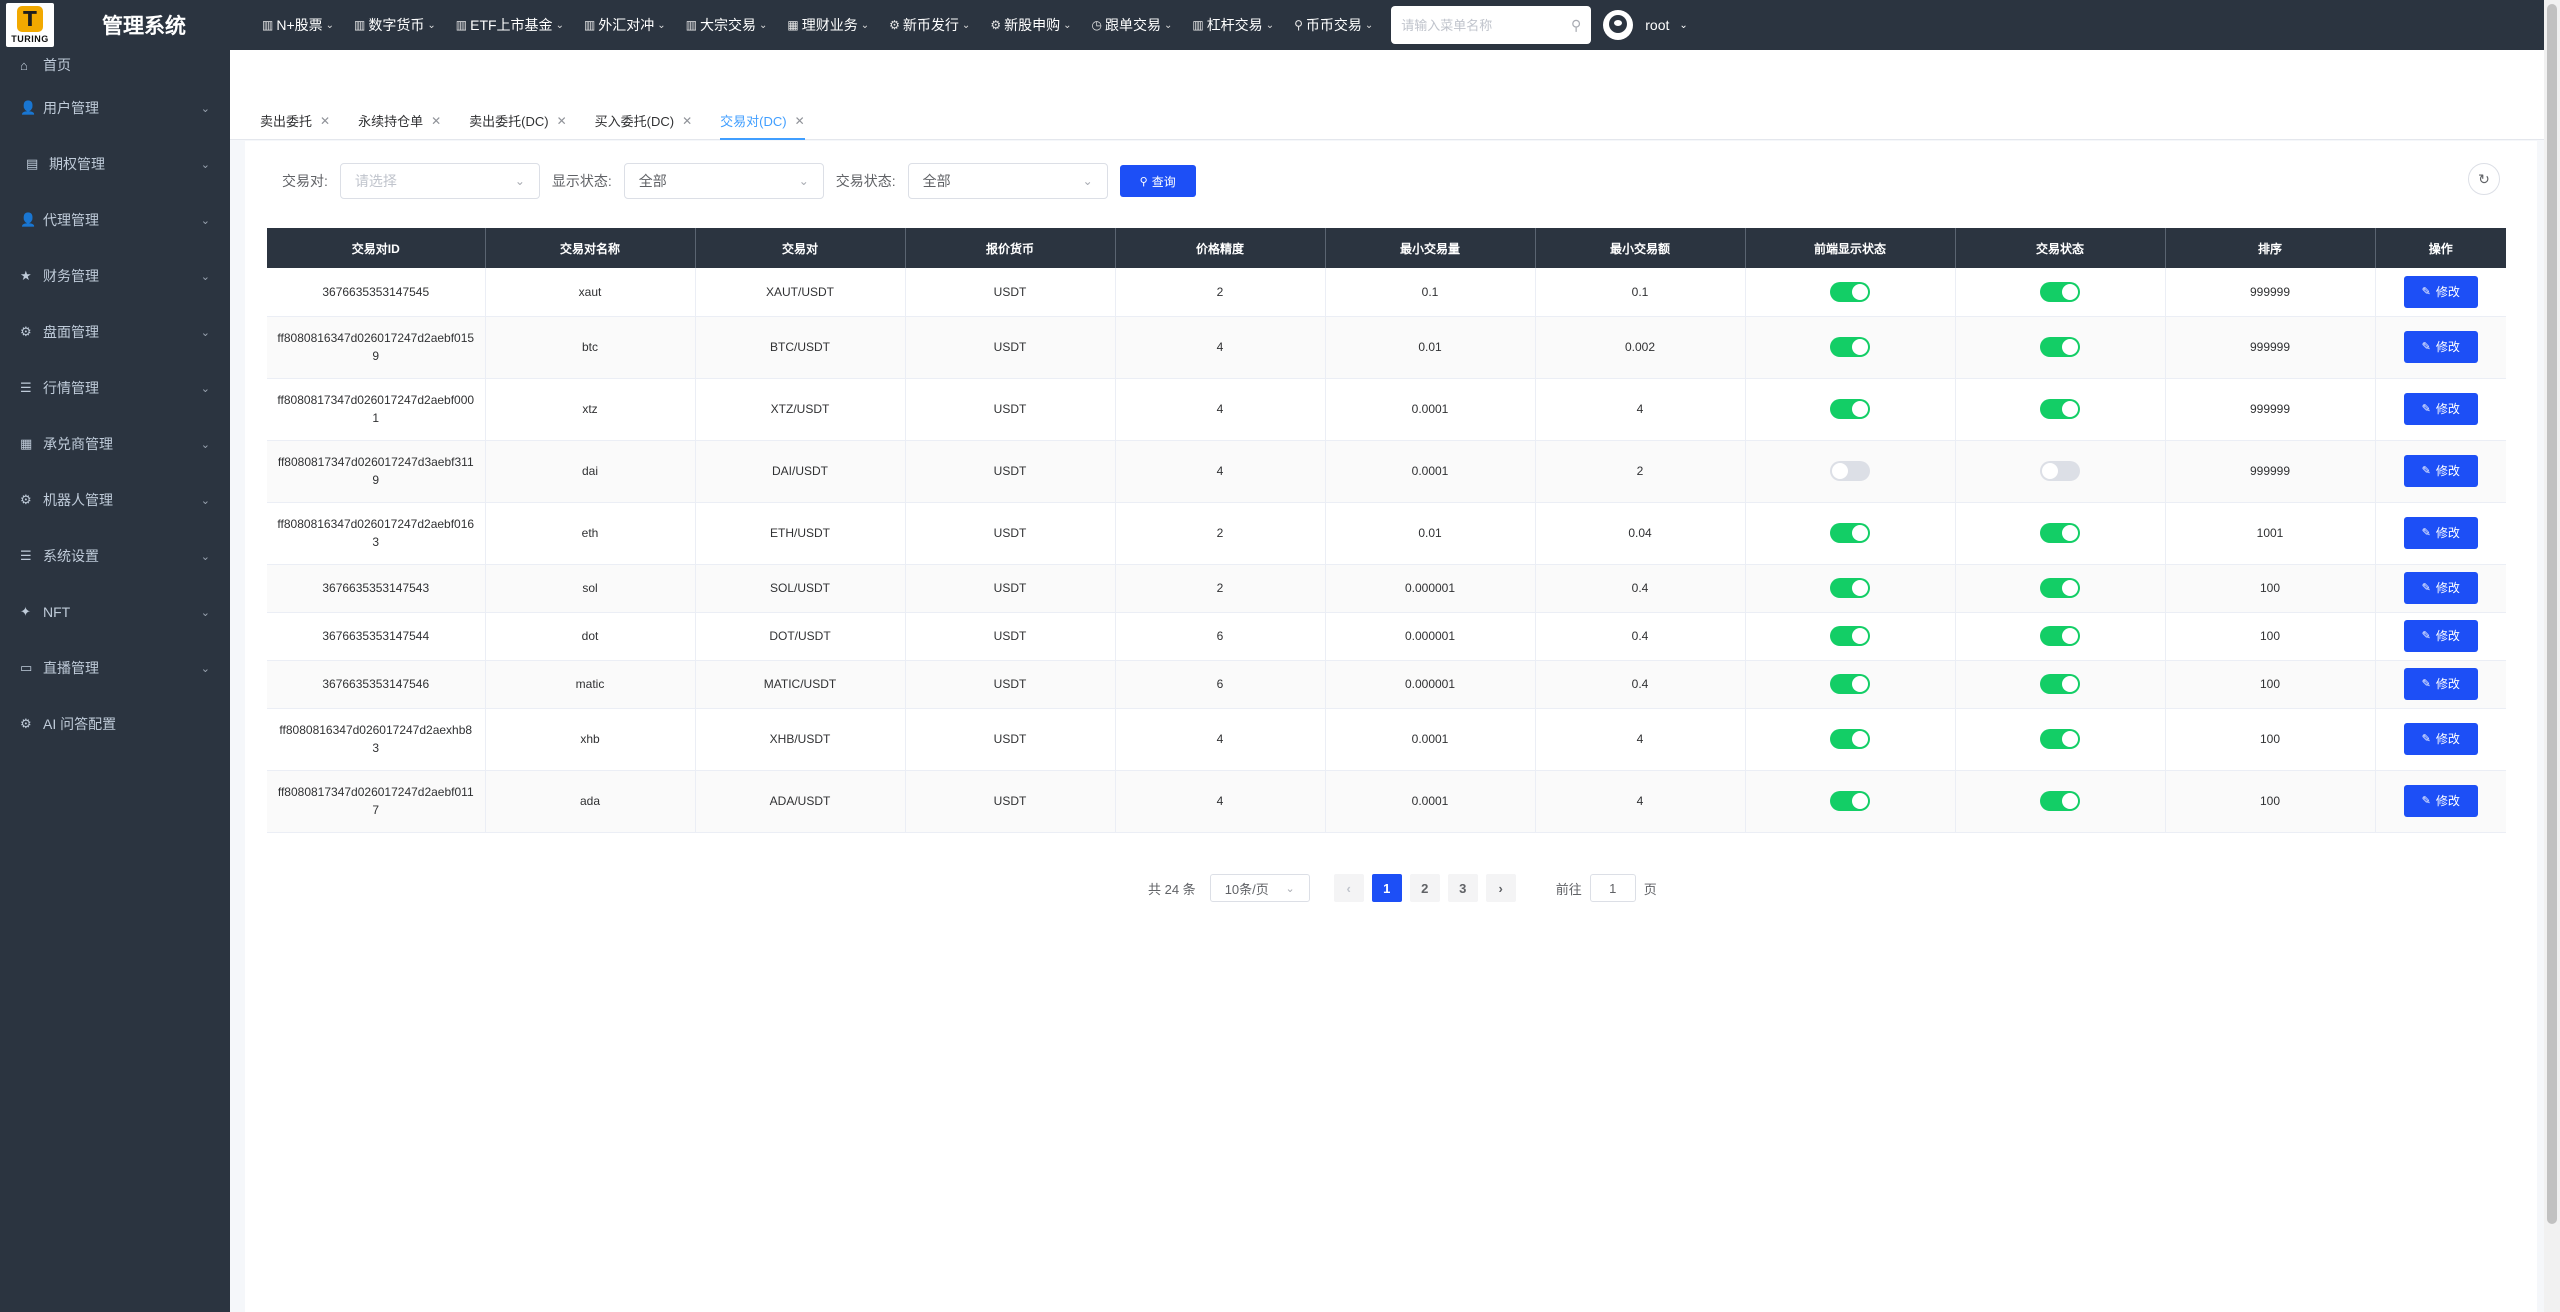 Image resolution: width=2560 pixels, height=1312 pixels. I want to click on nav-item-11: ⚲ 币币交易 ⌄, so click(1333, 25).